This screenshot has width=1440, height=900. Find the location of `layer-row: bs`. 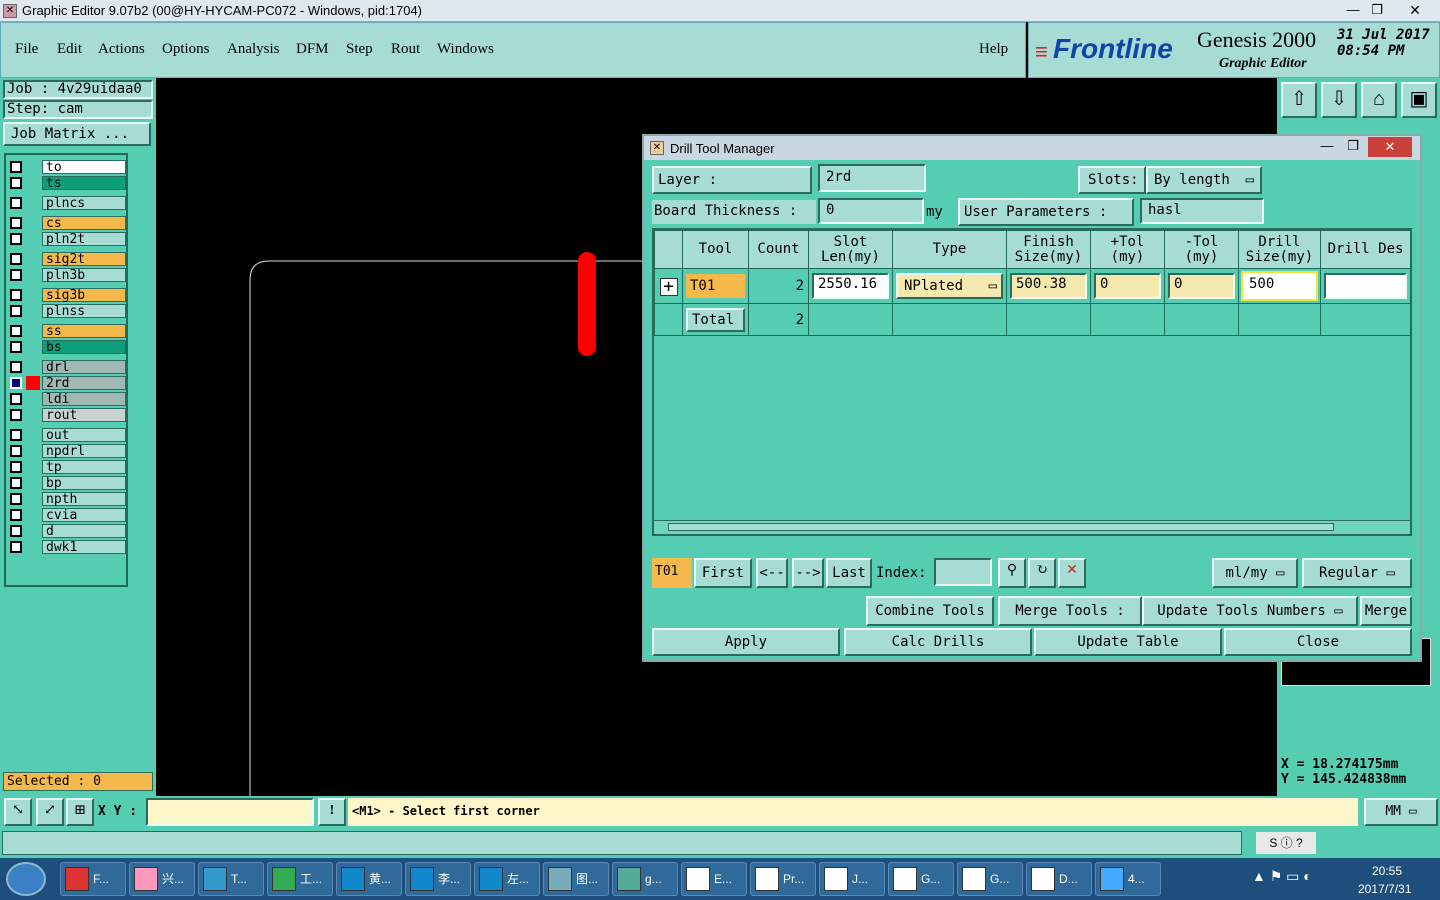

layer-row: bs is located at coordinates (67, 347).